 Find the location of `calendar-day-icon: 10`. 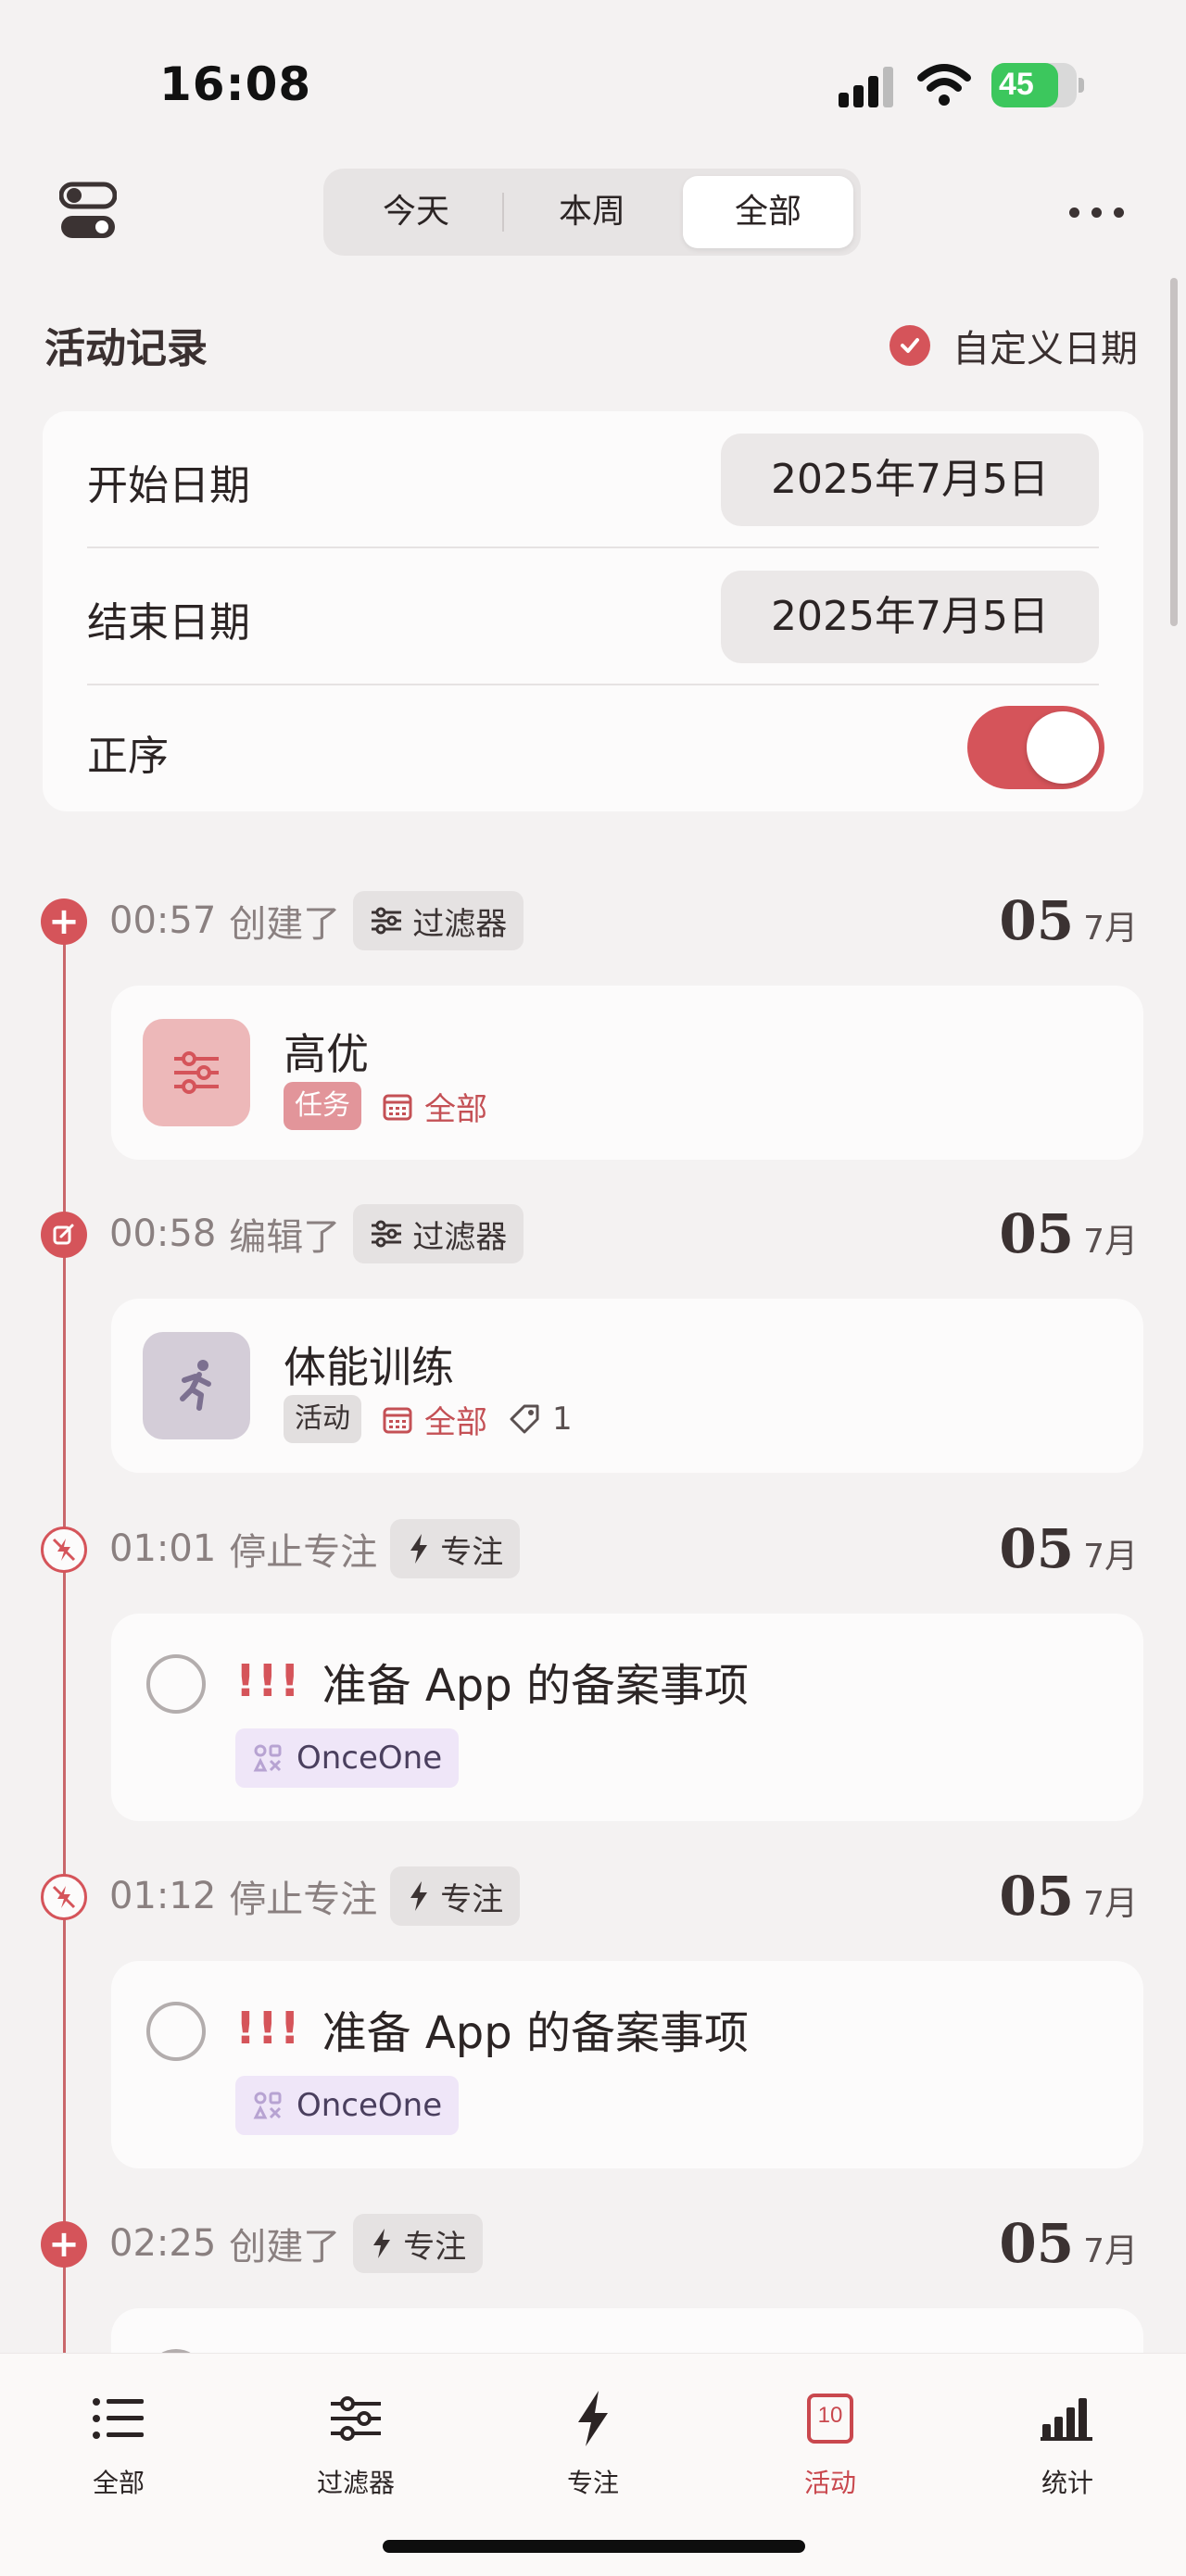

calendar-day-icon: 10 is located at coordinates (830, 2419).